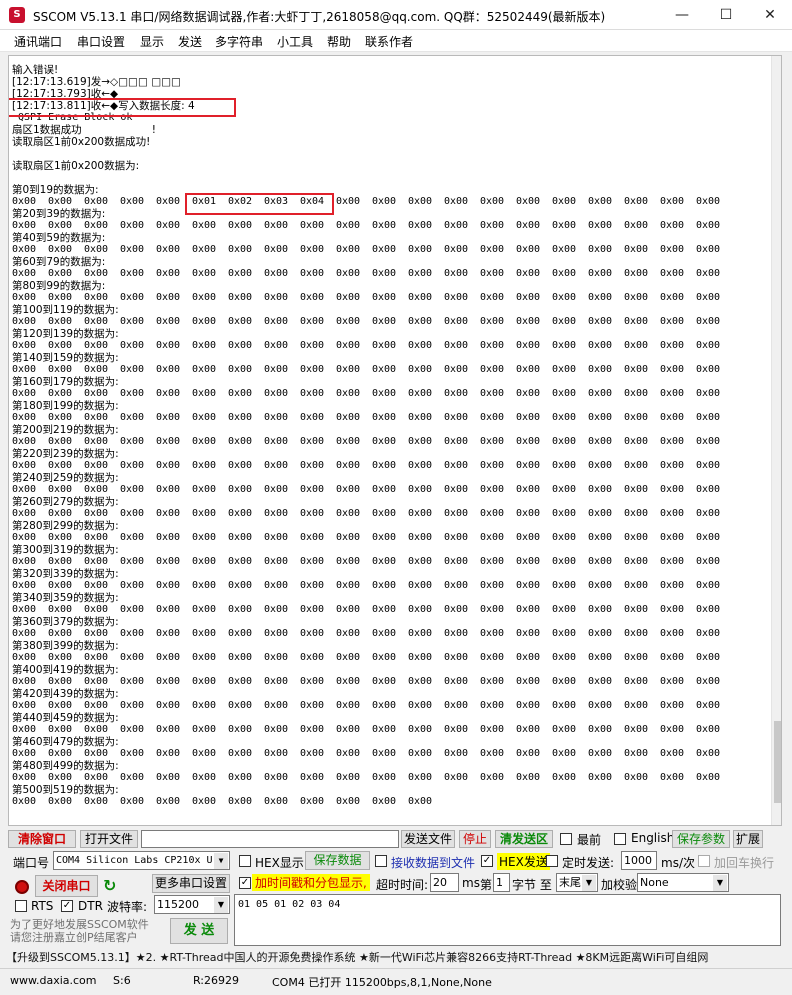 The image size is (792, 995). I want to click on expand-button: 扩展, so click(748, 839).